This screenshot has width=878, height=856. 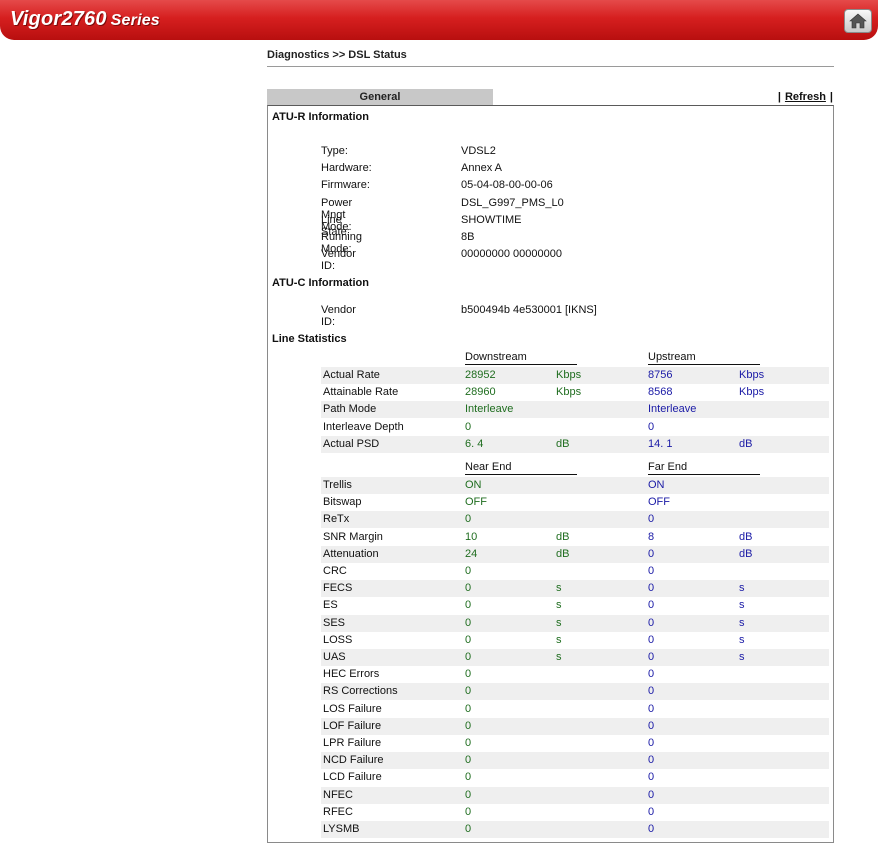 I want to click on home-button, so click(x=858, y=21).